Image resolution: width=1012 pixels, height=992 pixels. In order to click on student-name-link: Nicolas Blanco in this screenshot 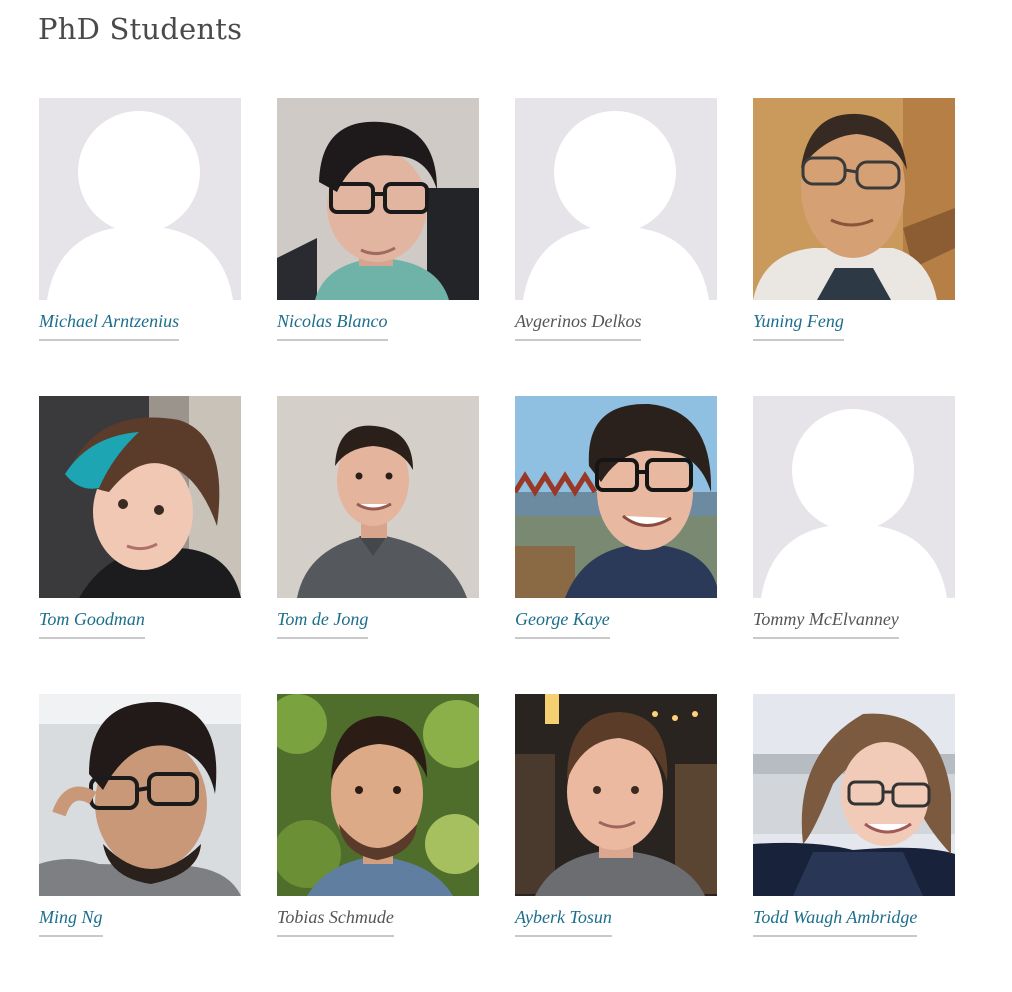, I will do `click(332, 325)`.